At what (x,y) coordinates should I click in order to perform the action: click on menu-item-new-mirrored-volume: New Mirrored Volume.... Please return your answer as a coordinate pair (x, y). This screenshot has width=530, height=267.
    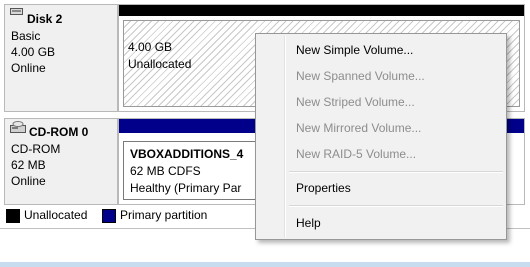
    Looking at the image, I should click on (381, 128).